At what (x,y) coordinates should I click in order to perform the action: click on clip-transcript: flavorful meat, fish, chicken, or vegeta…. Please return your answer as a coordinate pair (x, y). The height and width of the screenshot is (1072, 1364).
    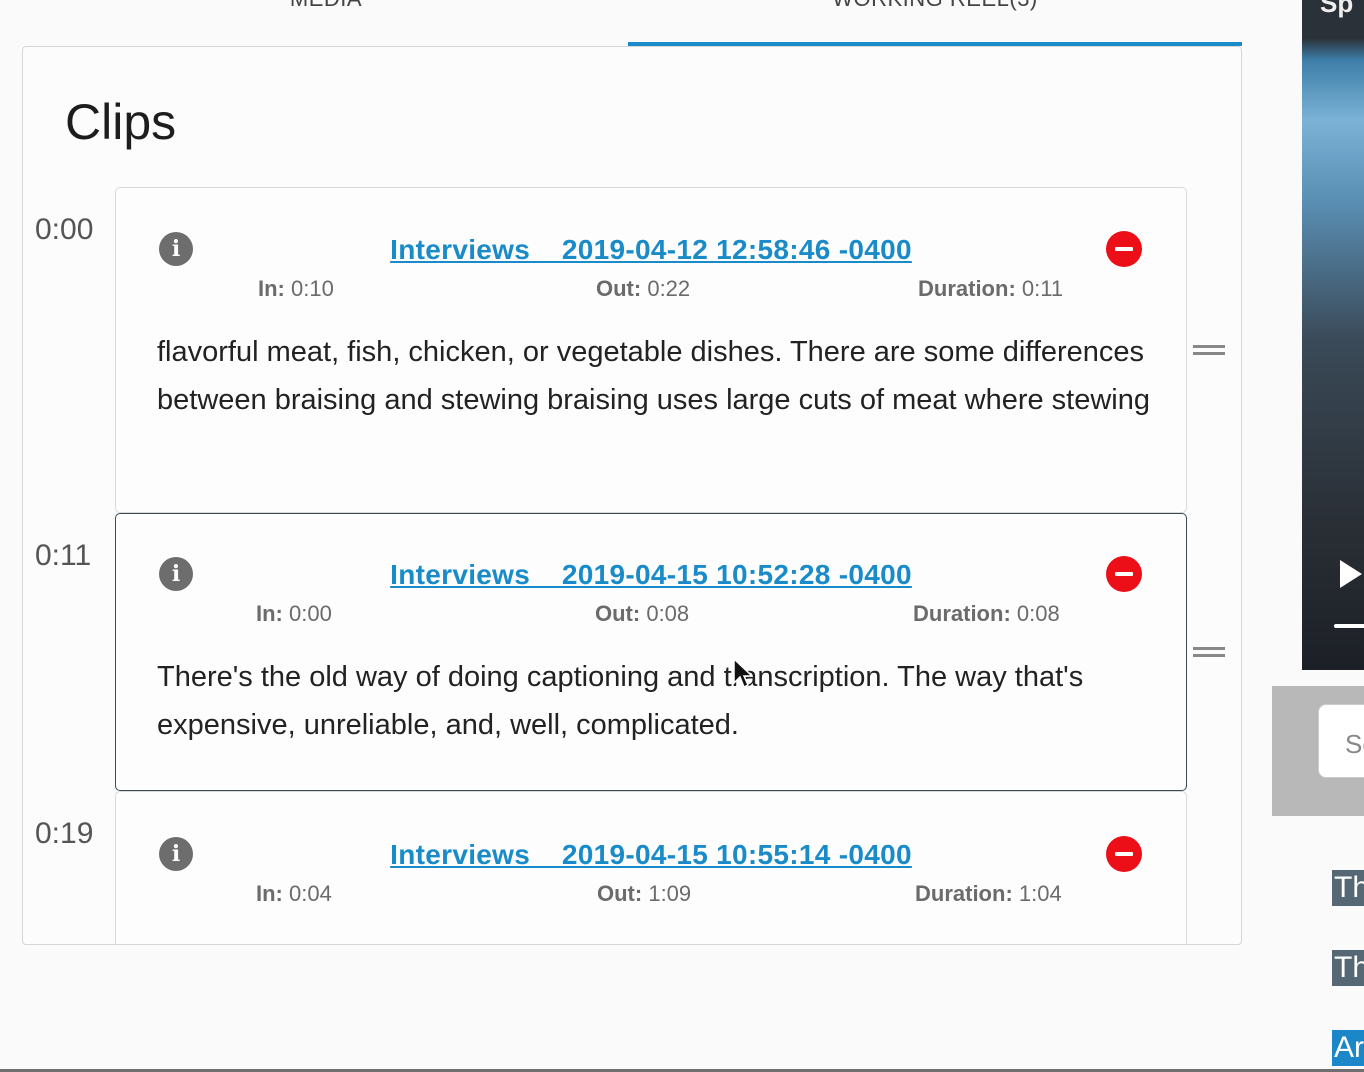
    Looking at the image, I should click on (653, 376).